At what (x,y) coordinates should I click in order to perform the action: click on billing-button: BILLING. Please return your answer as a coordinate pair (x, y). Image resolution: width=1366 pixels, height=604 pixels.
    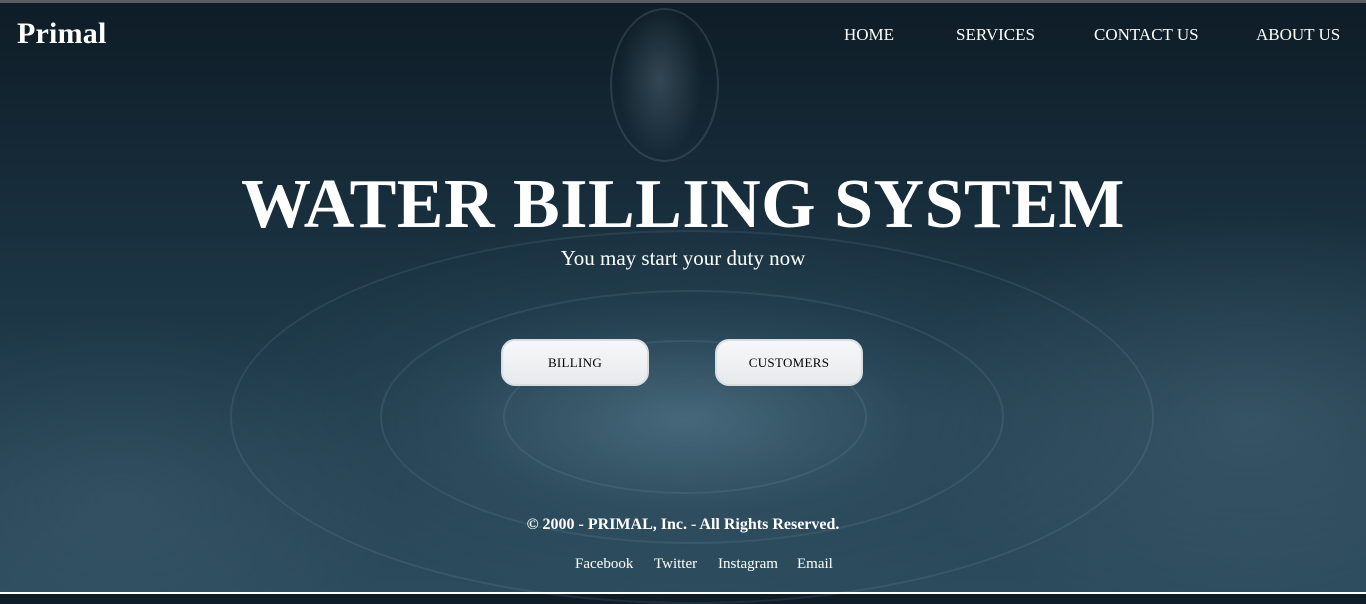
    Looking at the image, I should click on (575, 362).